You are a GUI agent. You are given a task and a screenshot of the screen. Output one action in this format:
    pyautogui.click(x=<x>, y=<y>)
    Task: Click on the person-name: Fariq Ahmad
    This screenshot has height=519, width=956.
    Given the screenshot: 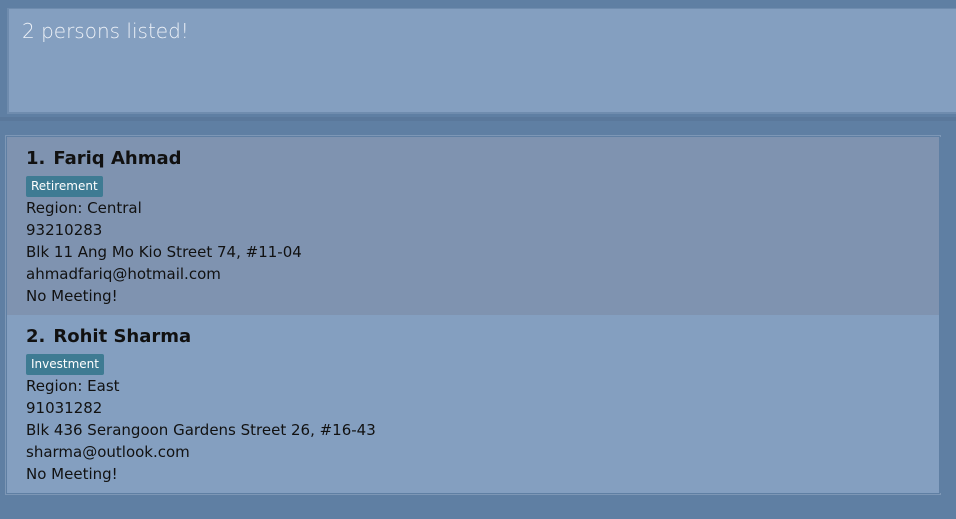 What is the action you would take?
    pyautogui.click(x=117, y=158)
    